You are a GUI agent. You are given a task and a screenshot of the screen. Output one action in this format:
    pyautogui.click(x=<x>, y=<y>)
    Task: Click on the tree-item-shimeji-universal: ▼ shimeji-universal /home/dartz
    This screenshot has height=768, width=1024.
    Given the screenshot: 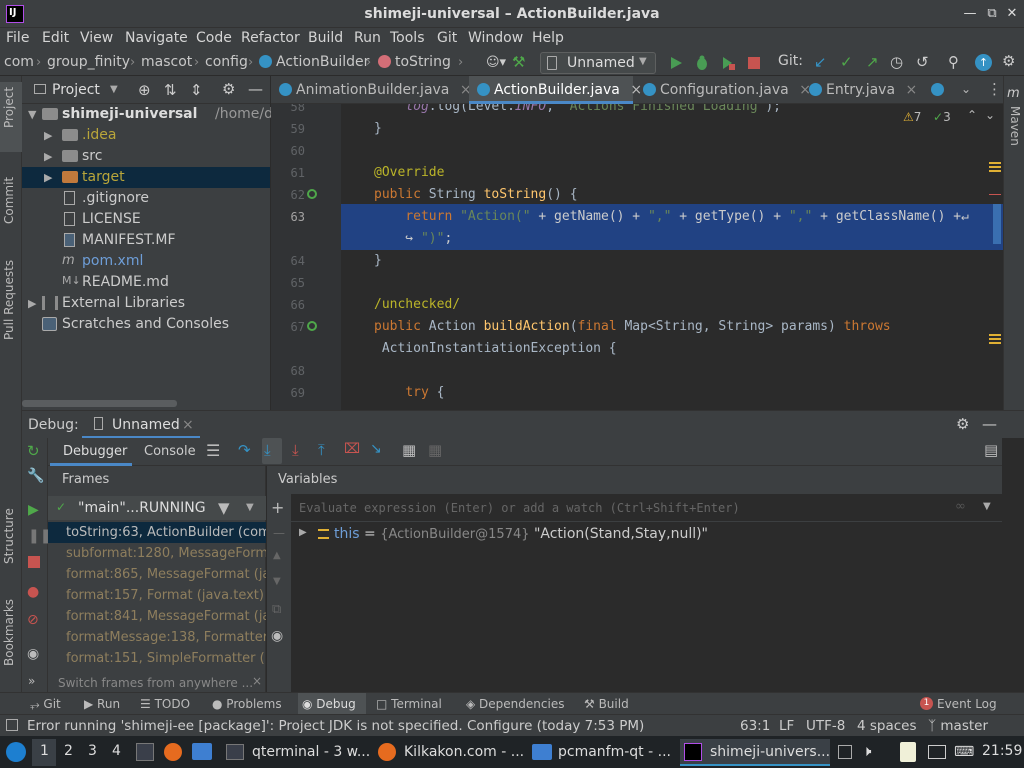 What is the action you would take?
    pyautogui.click(x=161, y=114)
    